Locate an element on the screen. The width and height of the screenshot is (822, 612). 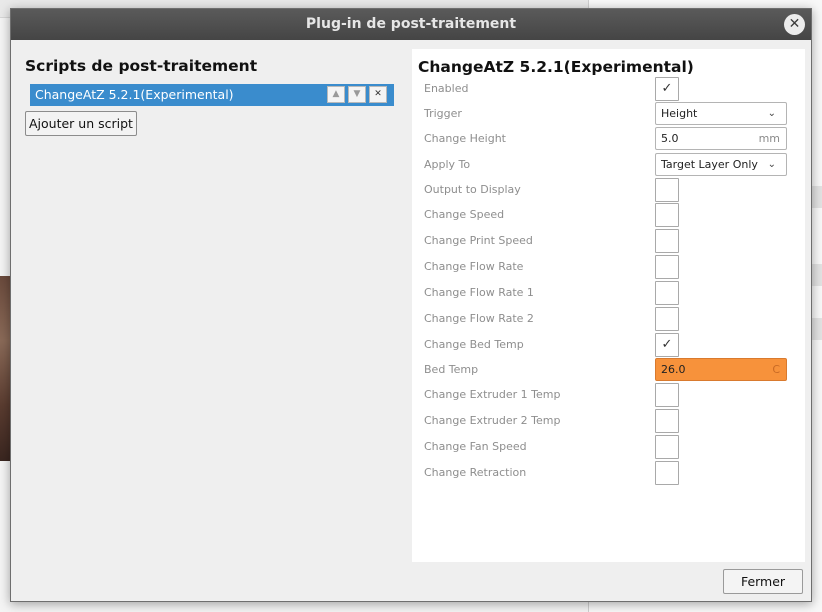
bed-temp-input: 26.0 C is located at coordinates (721, 369).